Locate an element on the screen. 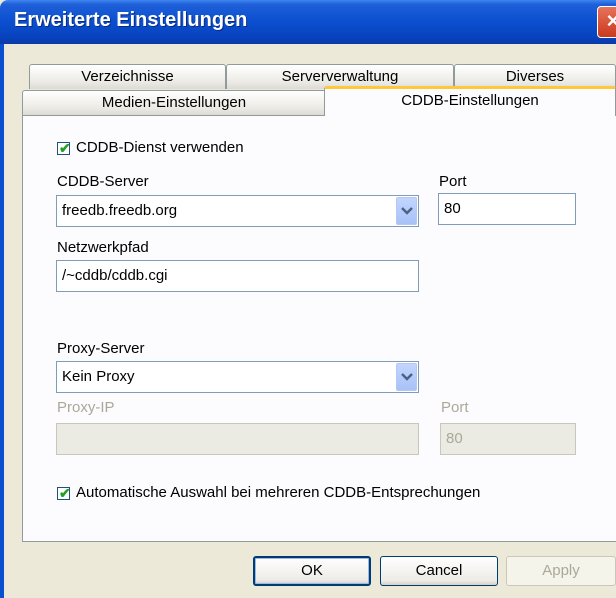  cancel-label: Cancel is located at coordinates (439, 570).